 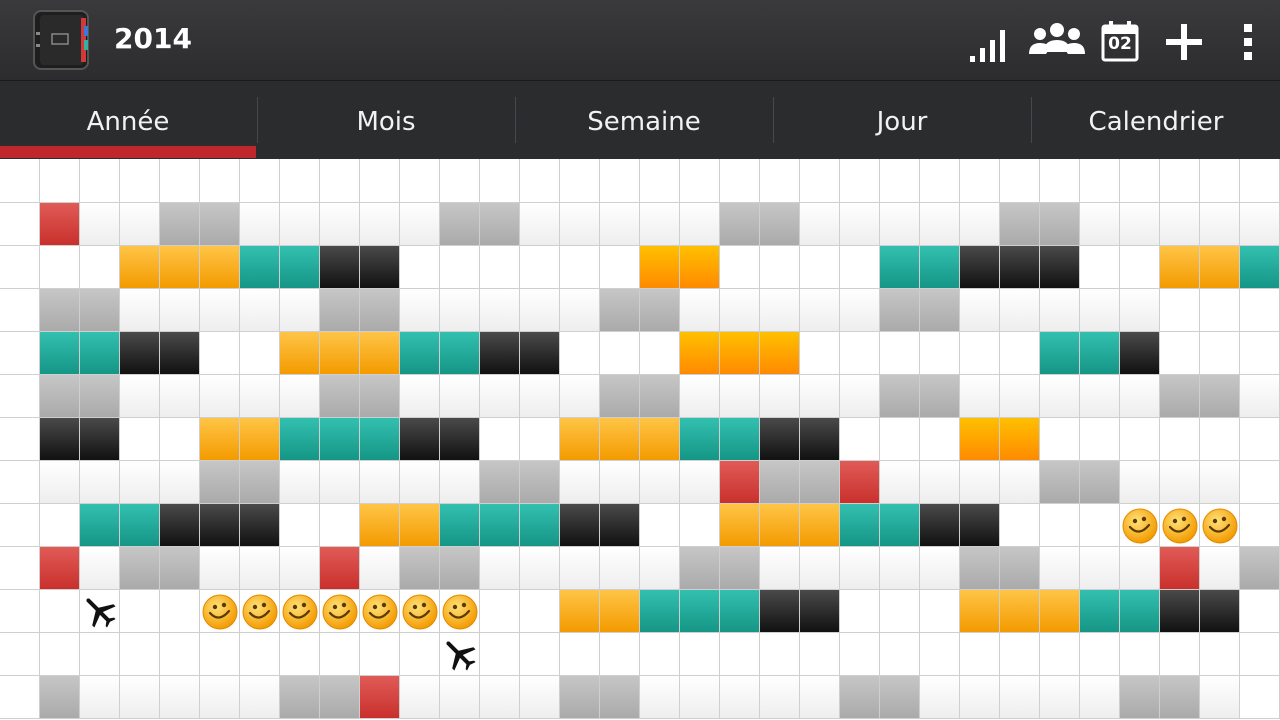 What do you see at coordinates (386, 120) in the screenshot?
I see `tab-mois: Mois` at bounding box center [386, 120].